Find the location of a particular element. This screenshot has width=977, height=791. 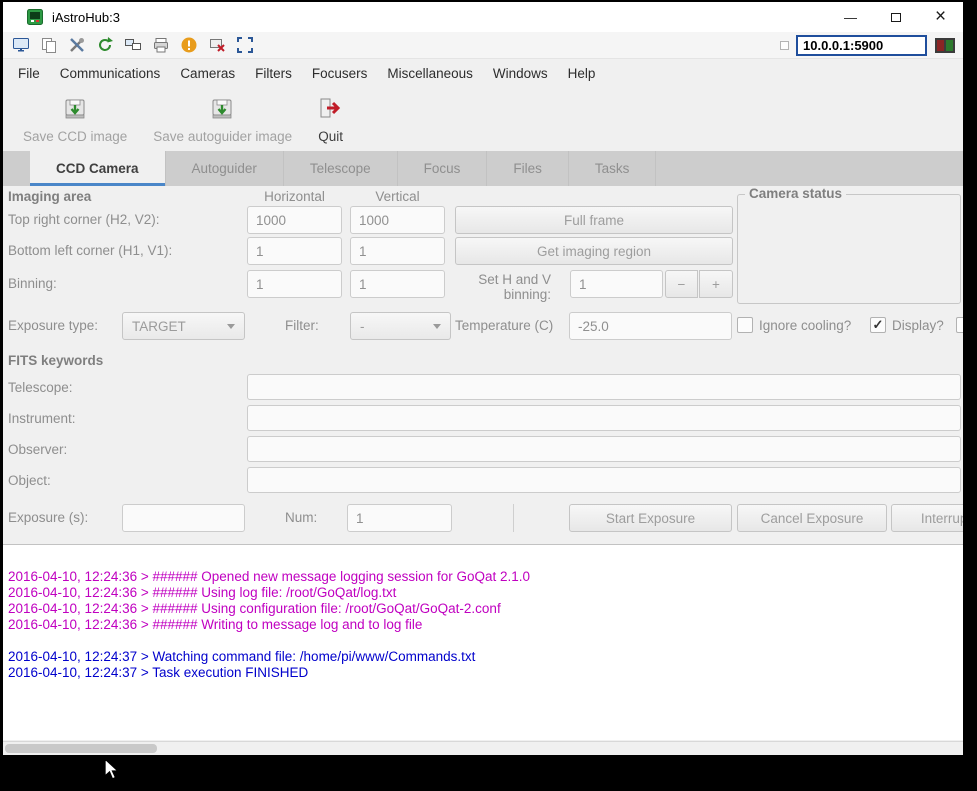

menu-focusers: Focusers is located at coordinates (340, 73).